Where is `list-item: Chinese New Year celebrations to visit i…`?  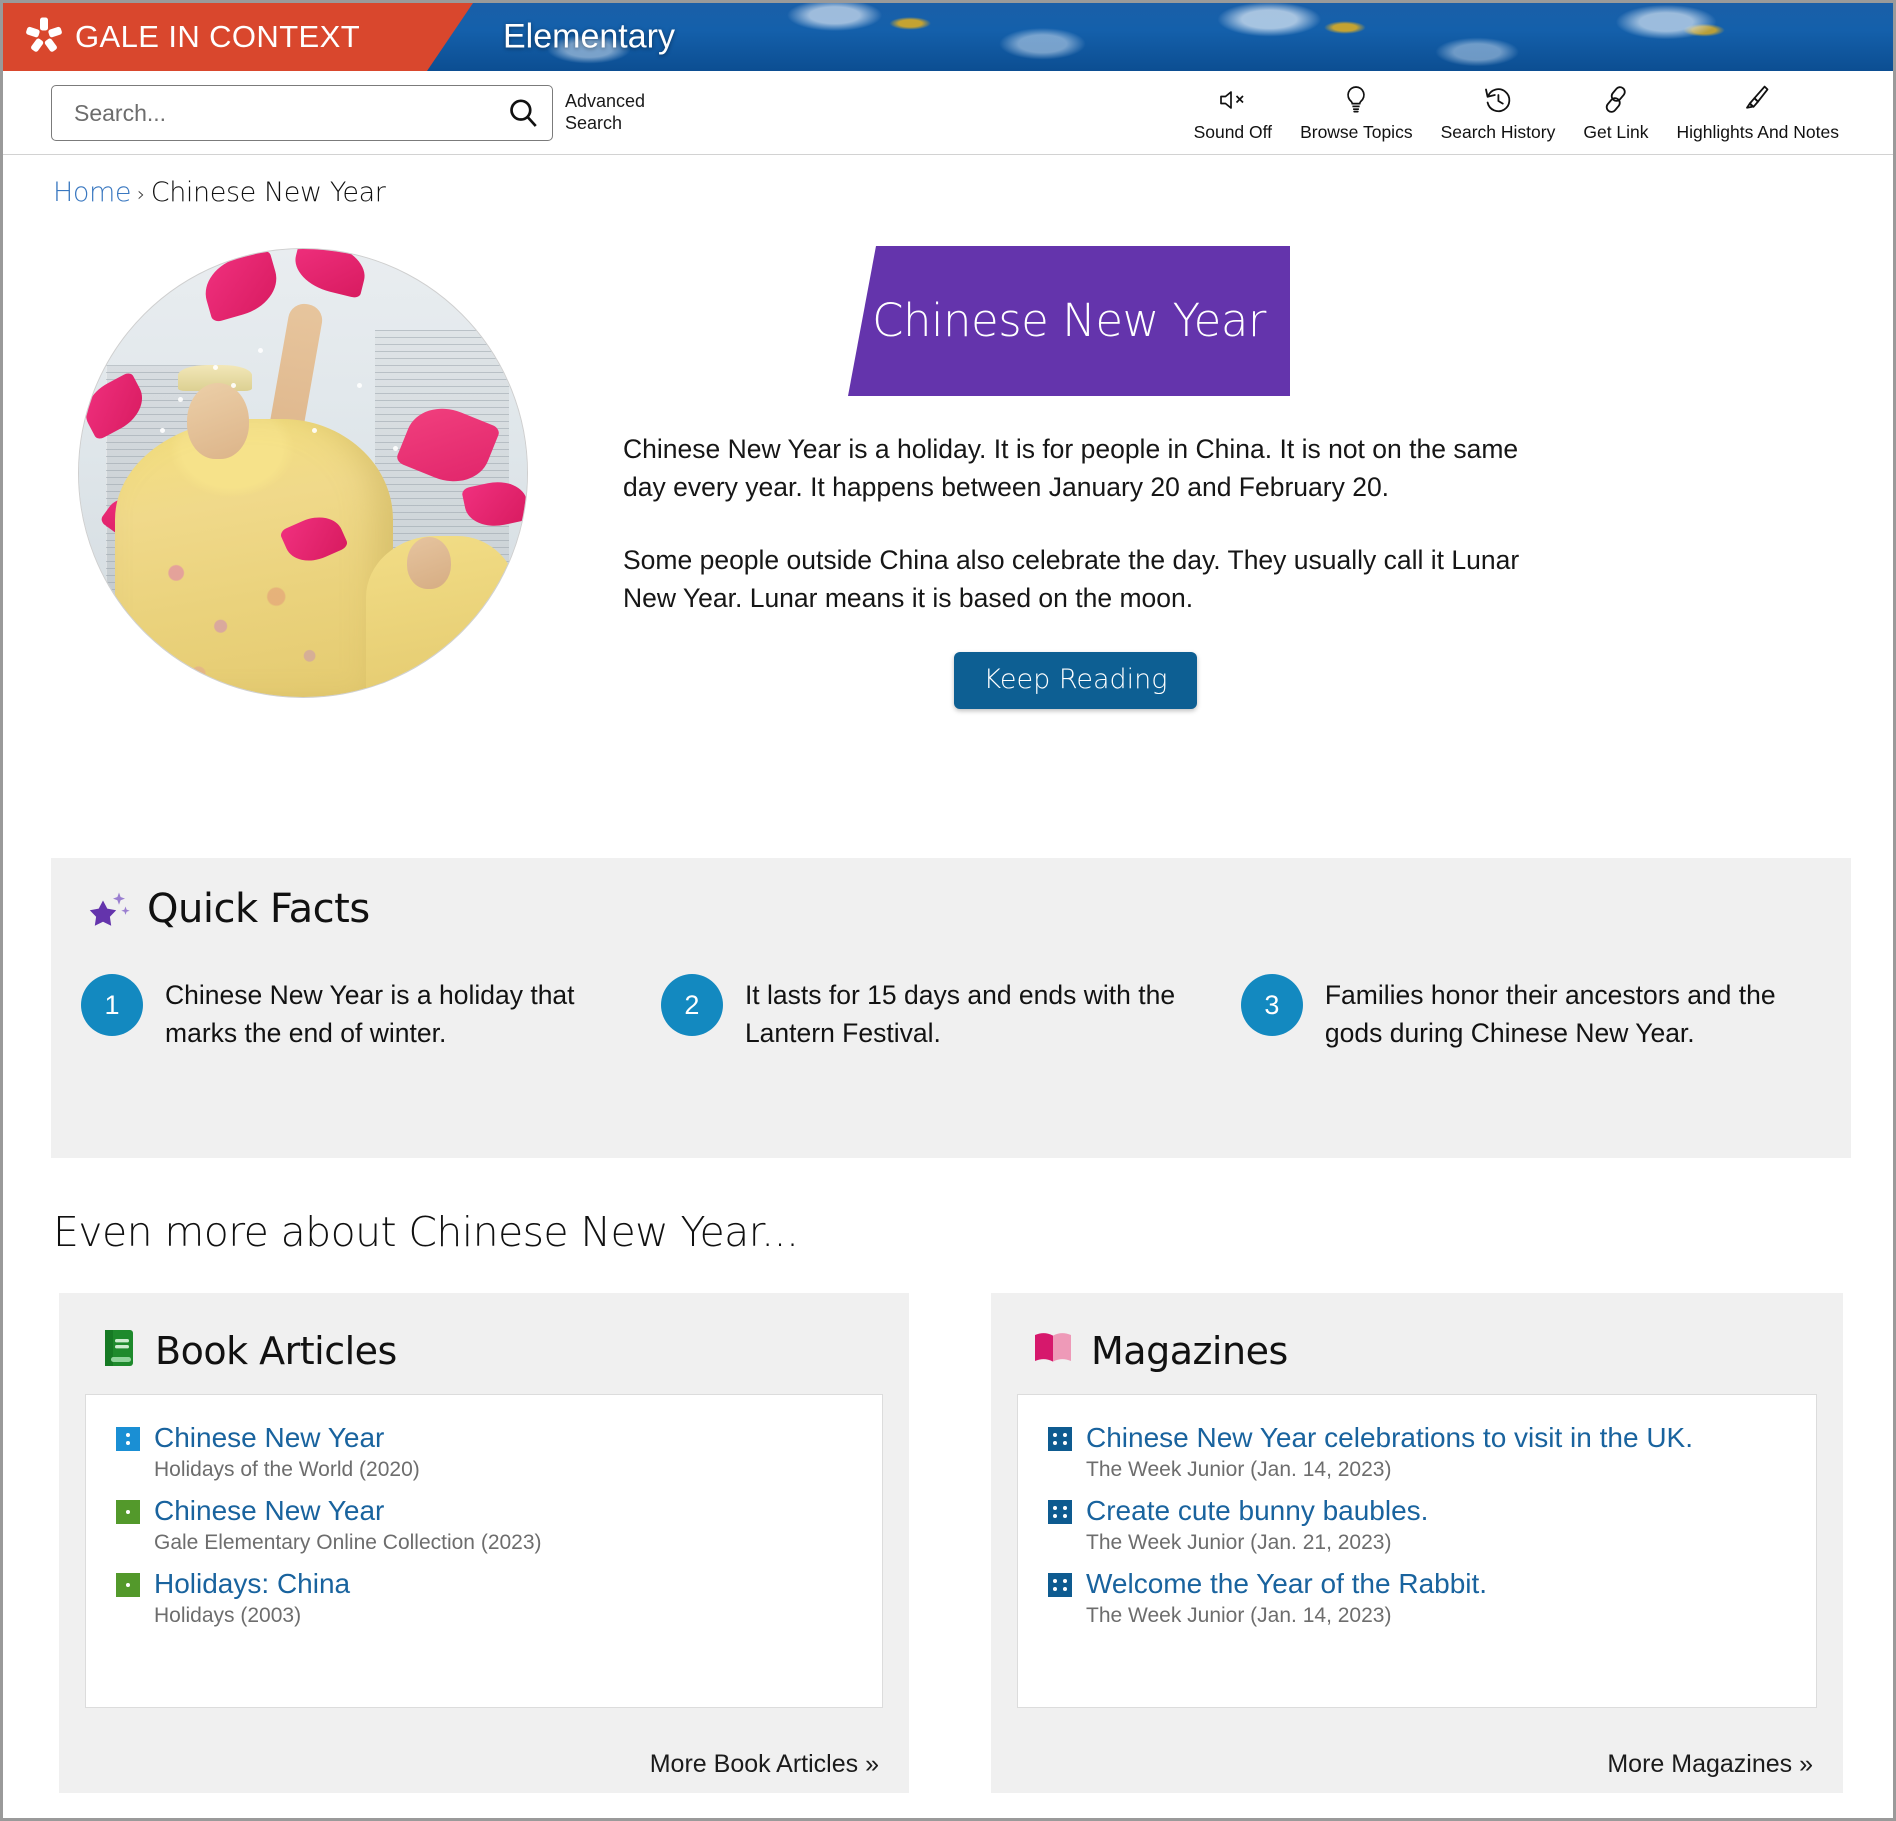
list-item: Chinese New Year celebrations to visit i… is located at coordinates (1419, 1451).